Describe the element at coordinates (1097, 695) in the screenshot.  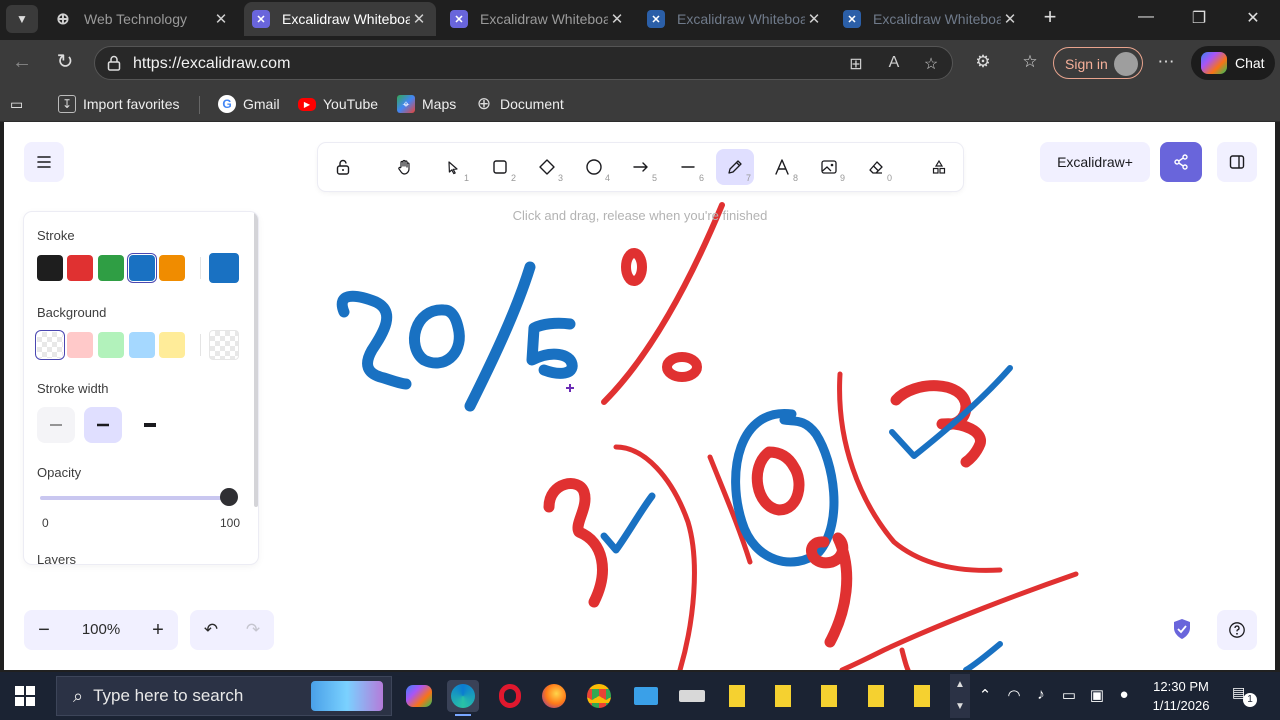
I see `camera-icon: ▣` at that location.